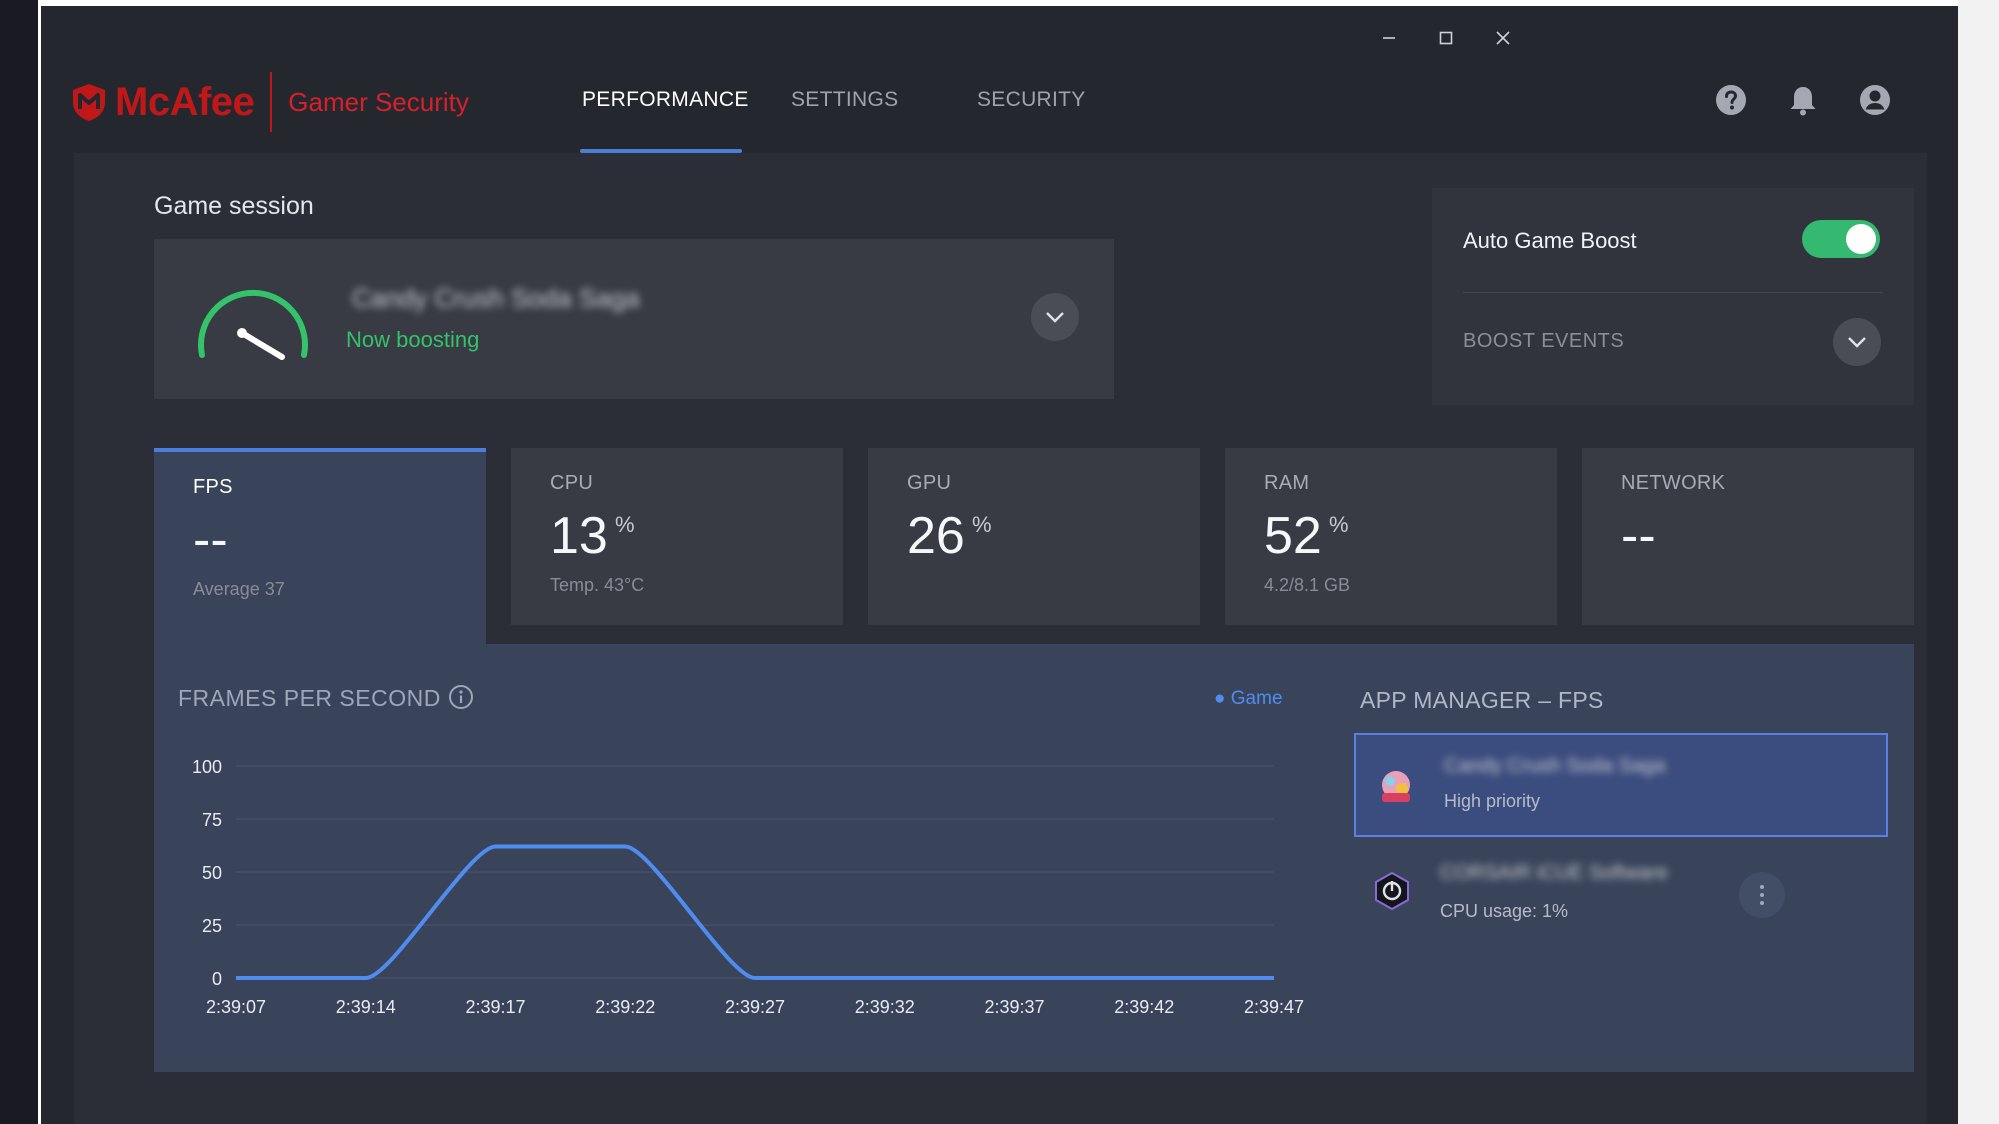  I want to click on stat-card-fps: FPS -- Average 37, so click(320, 546).